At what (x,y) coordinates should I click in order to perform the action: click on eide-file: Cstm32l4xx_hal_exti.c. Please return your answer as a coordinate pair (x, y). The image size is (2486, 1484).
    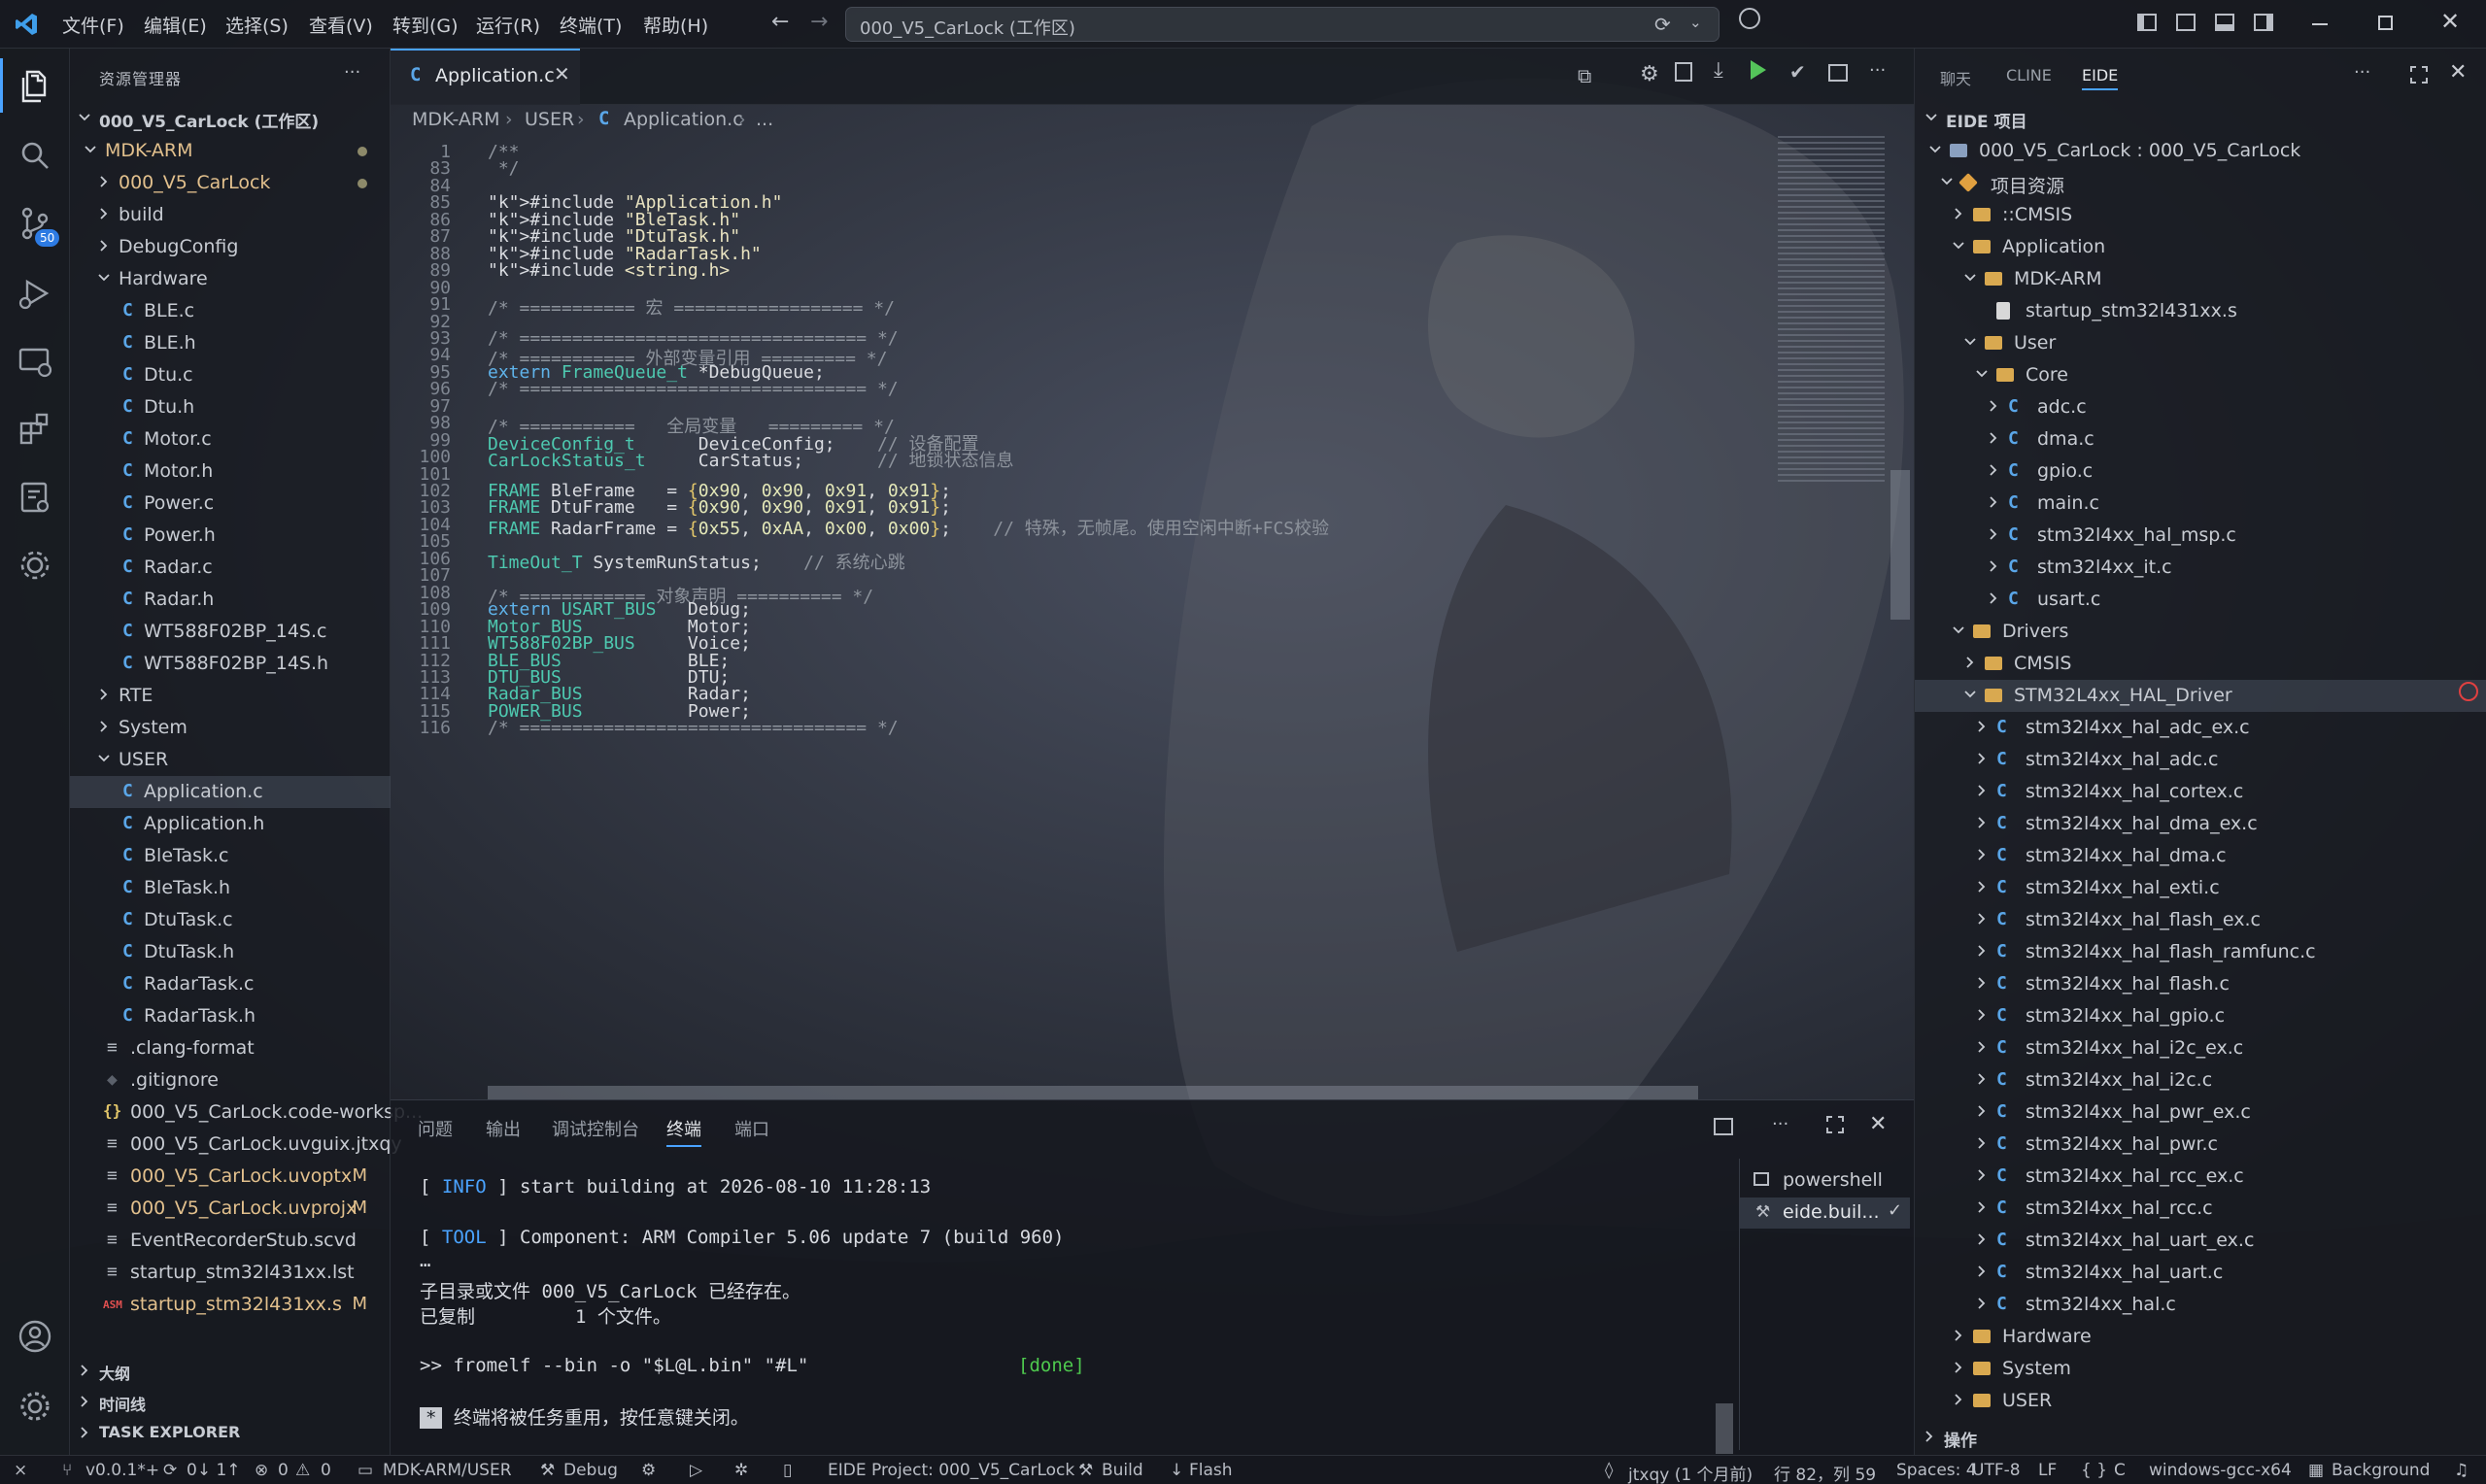
    Looking at the image, I should click on (2200, 888).